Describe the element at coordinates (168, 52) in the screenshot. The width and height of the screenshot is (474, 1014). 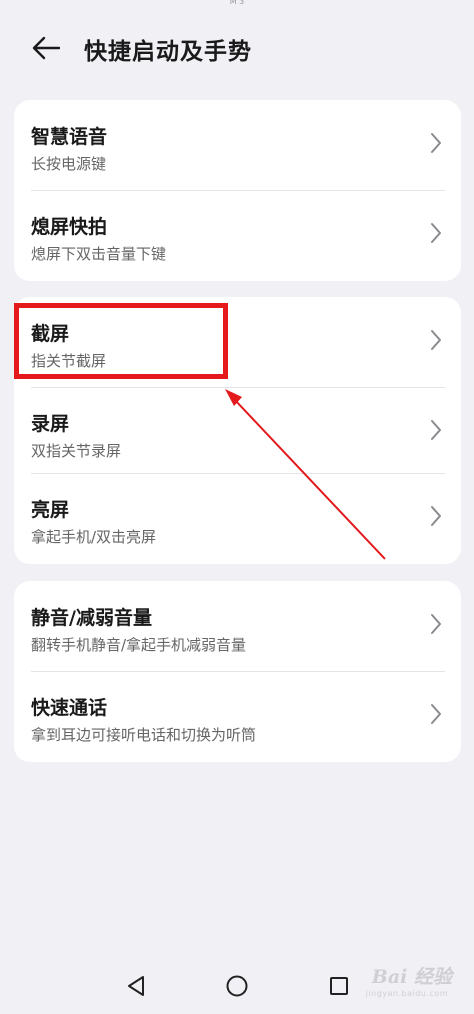
I see `page-title: 快捷启动及手势` at that location.